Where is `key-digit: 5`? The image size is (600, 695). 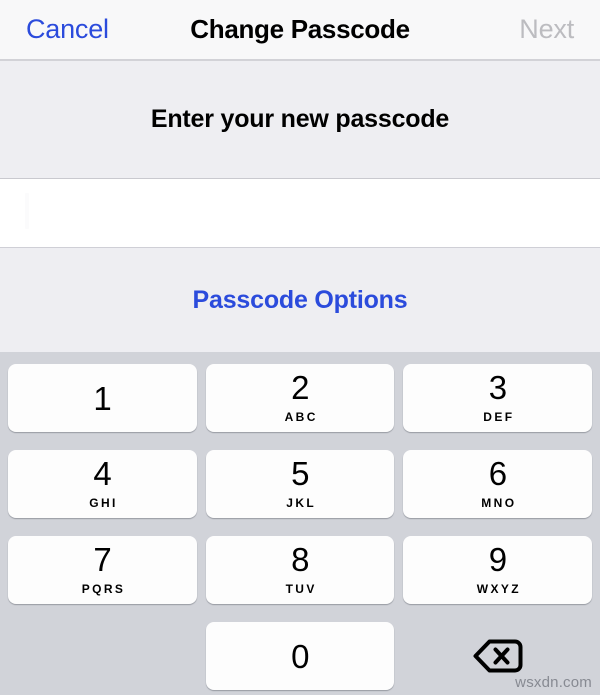
key-digit: 5 is located at coordinates (300, 473).